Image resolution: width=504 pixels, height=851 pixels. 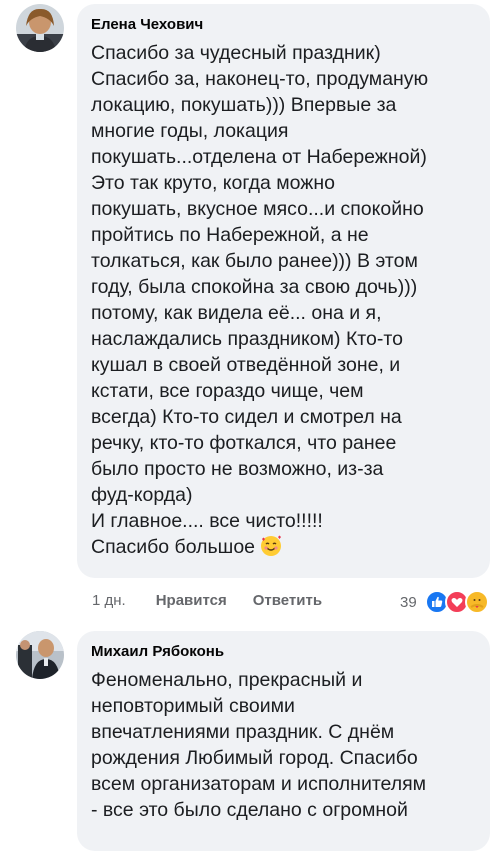 I want to click on comment-line: неповторимый своими, so click(x=193, y=706).